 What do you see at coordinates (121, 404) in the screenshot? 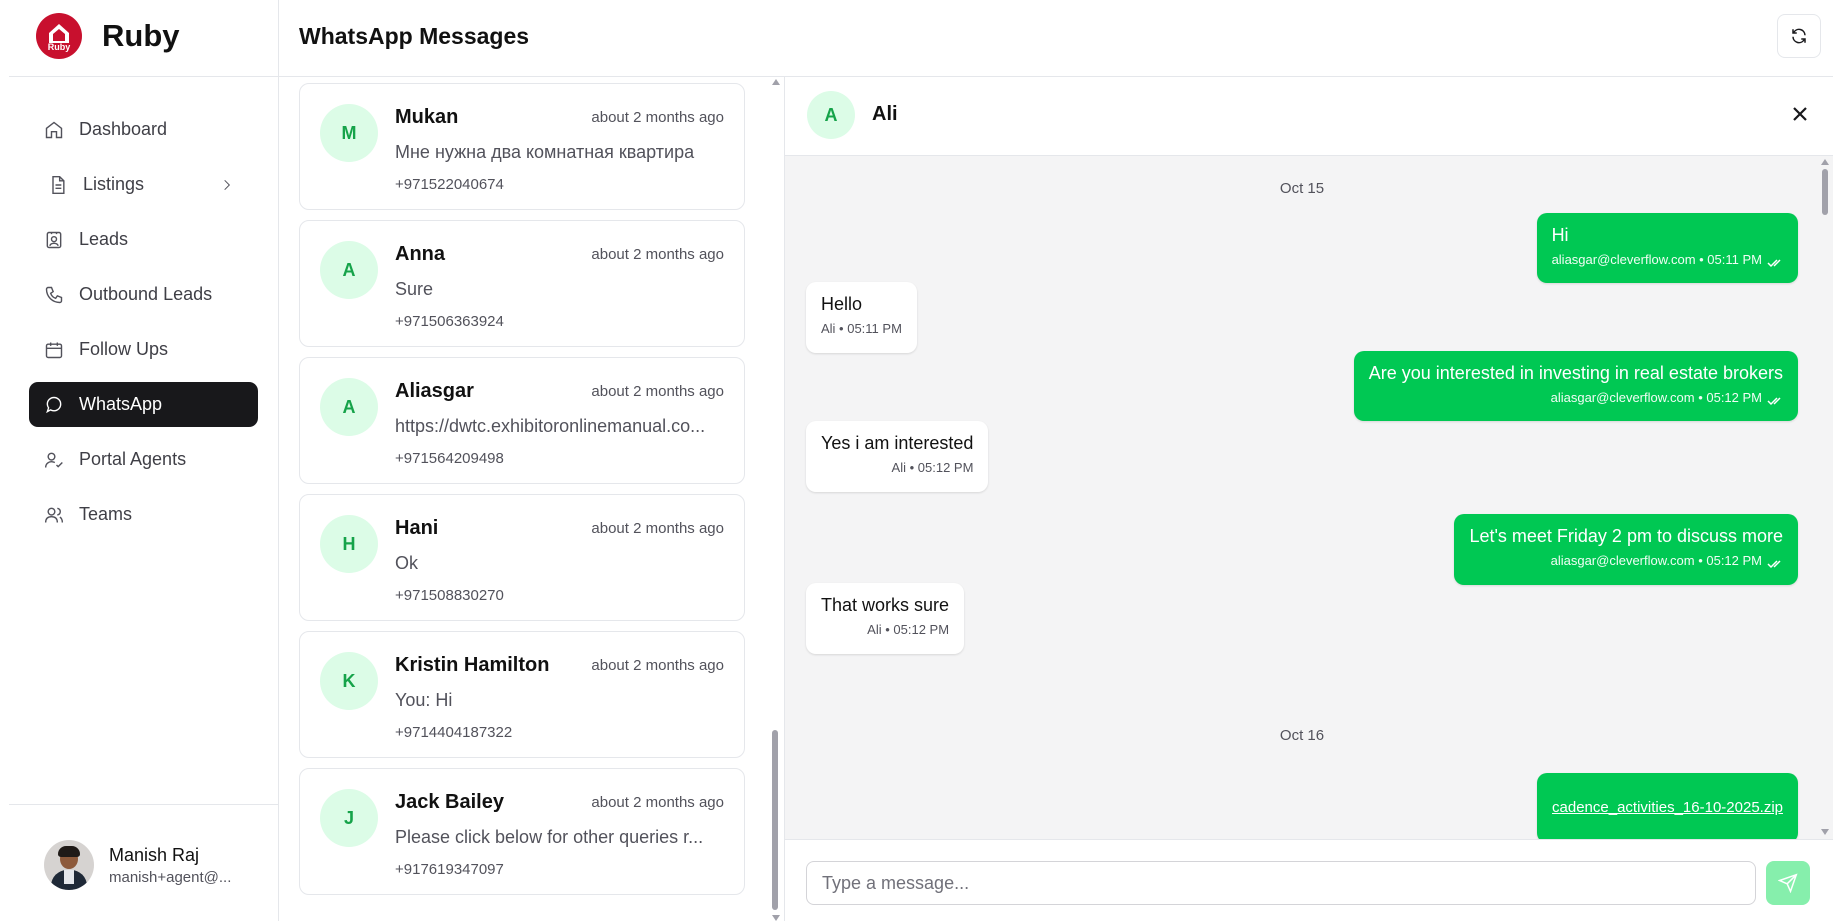
I see `sidebar-item-label: WhatsApp` at bounding box center [121, 404].